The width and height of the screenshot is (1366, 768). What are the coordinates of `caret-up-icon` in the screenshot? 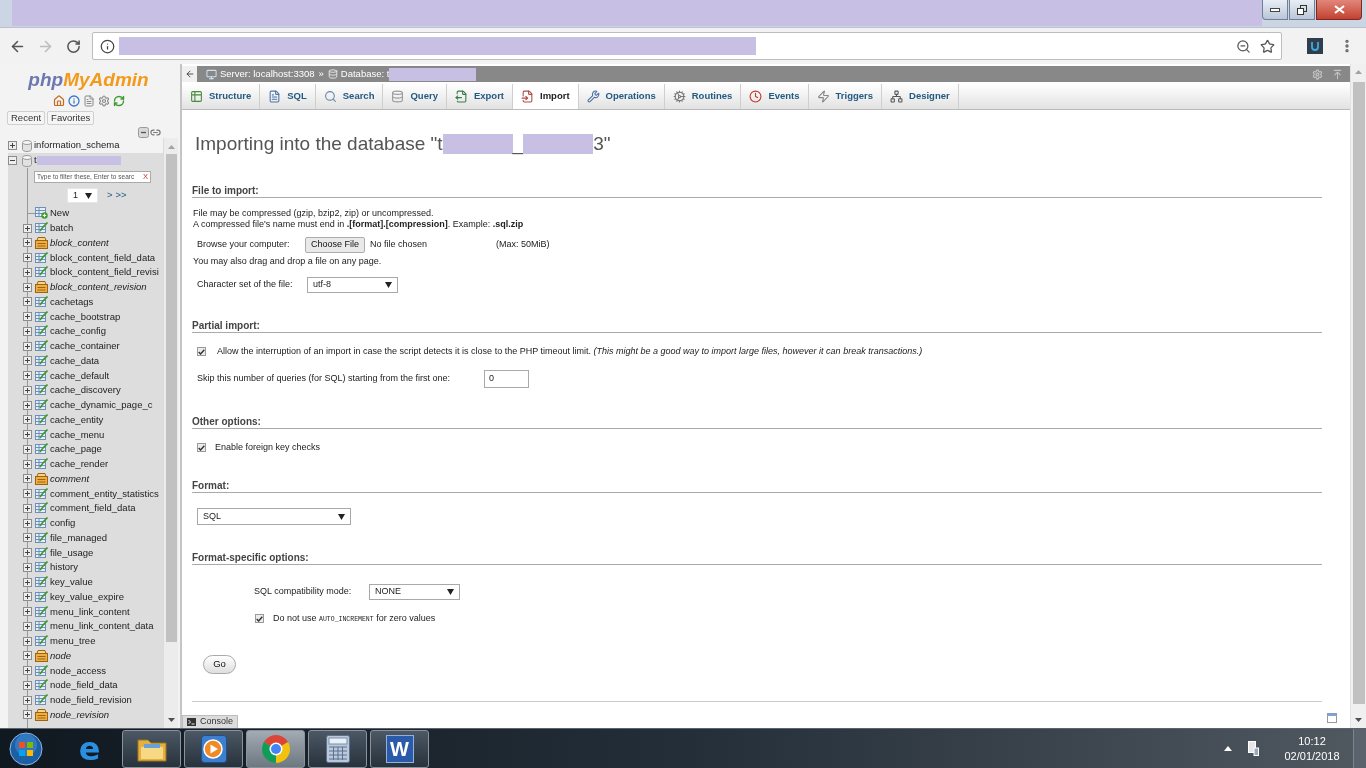 It's located at (1228, 748).